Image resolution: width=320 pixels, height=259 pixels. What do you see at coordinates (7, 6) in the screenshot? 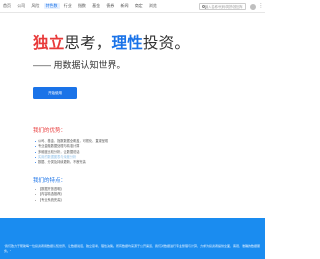
I see `nav-item-home: 首页` at bounding box center [7, 6].